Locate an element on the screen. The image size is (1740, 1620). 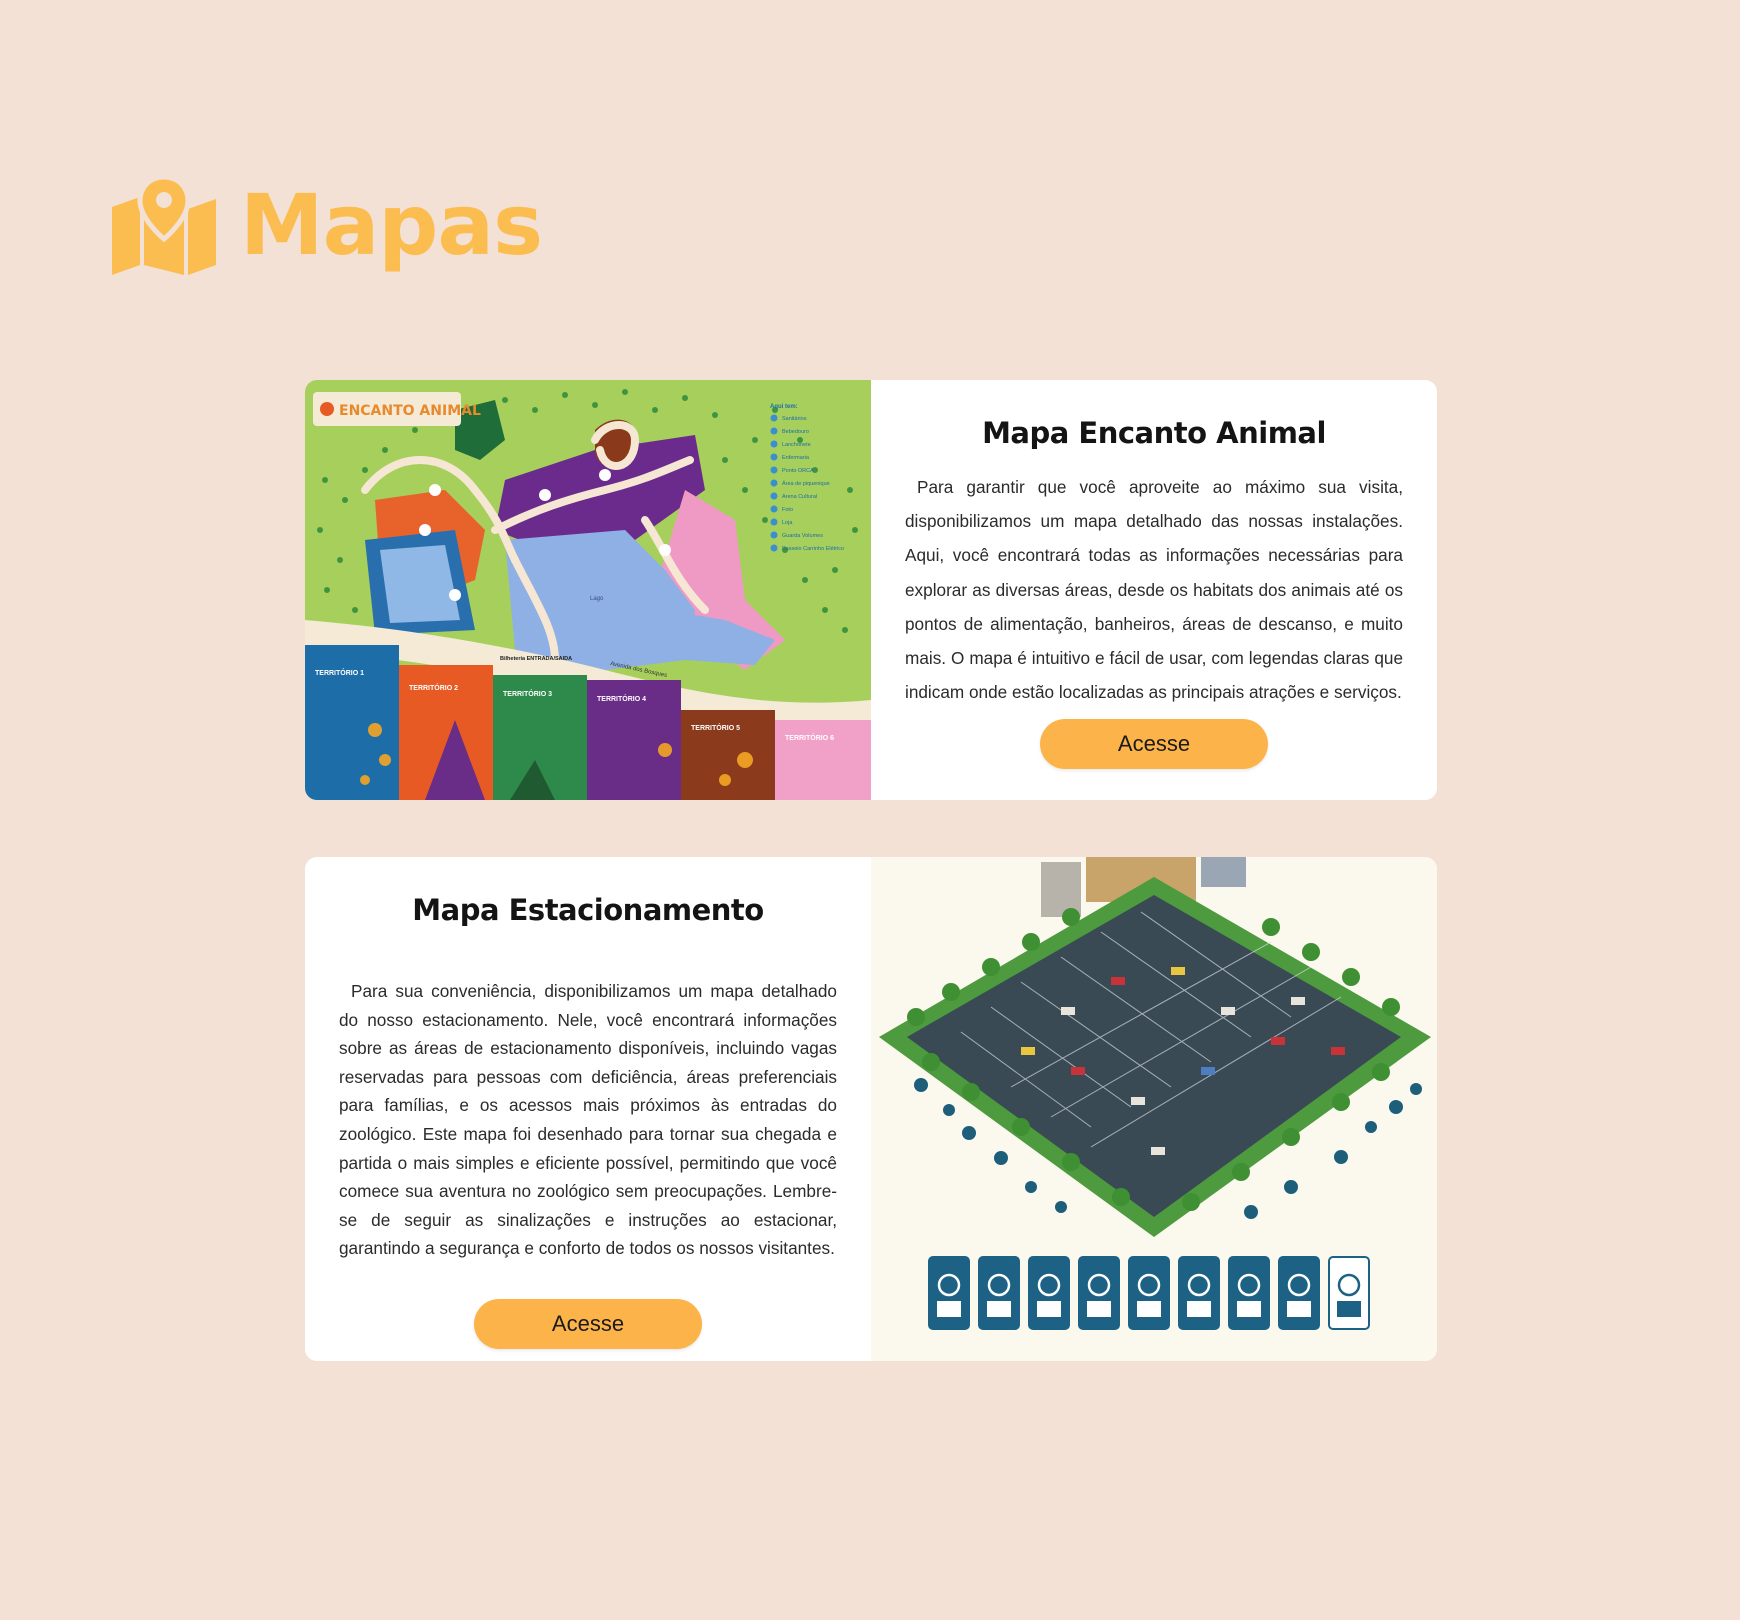
legend-item: Bebedouro is located at coordinates (795, 432).